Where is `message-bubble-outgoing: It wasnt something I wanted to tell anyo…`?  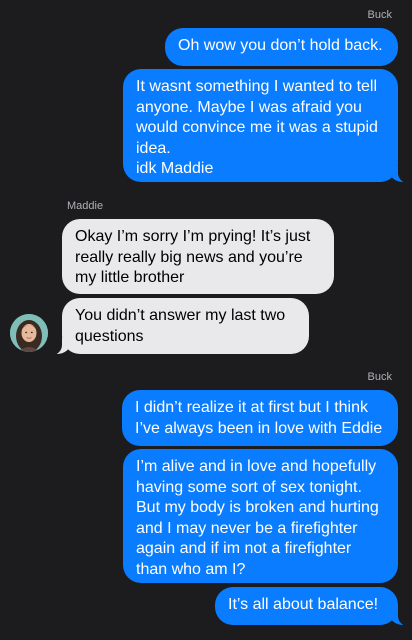 message-bubble-outgoing: It wasnt something I wanted to tell anyo… is located at coordinates (266, 126).